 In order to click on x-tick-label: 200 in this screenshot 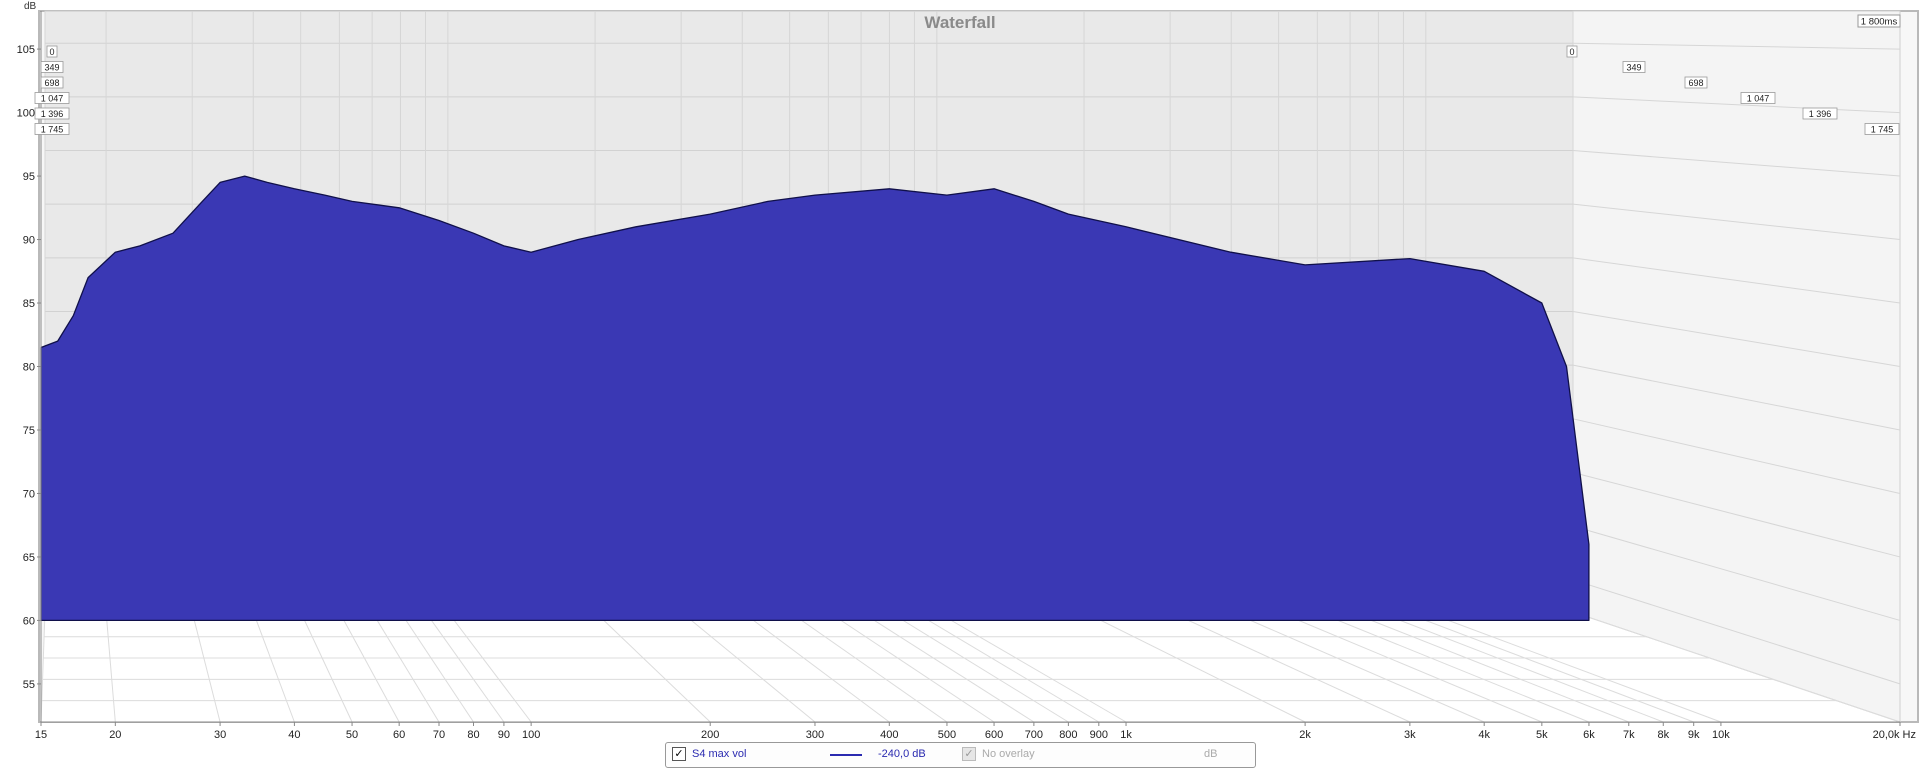, I will do `click(710, 735)`.